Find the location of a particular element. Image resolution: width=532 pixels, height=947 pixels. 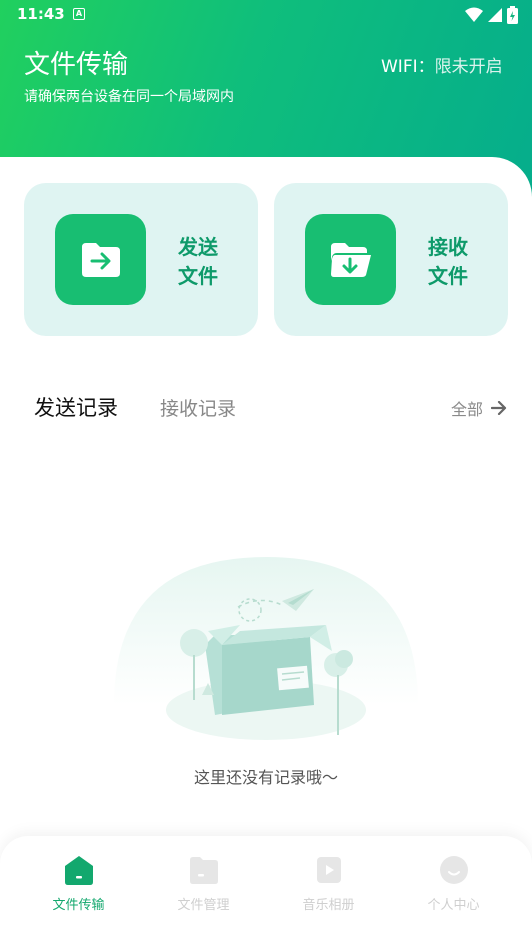

send-label-line2: 文件 is located at coordinates (198, 276).